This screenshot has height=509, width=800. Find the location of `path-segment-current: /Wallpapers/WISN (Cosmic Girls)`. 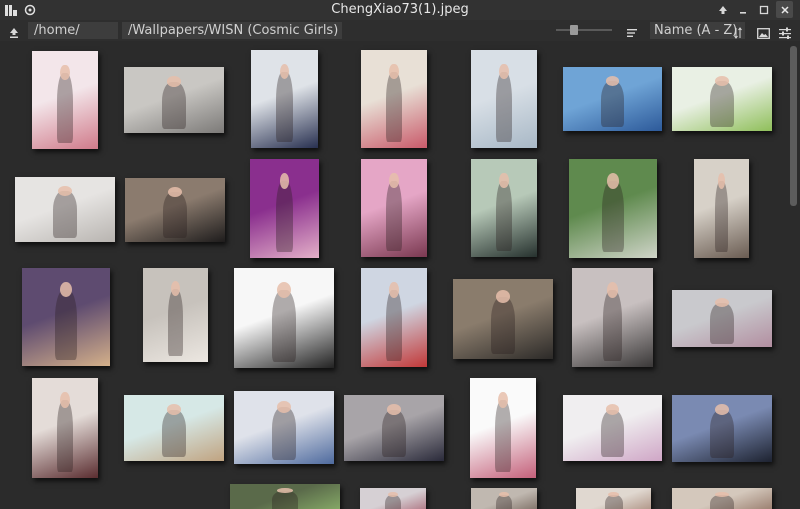

path-segment-current: /Wallpapers/WISN (Cosmic Girls) is located at coordinates (232, 30).